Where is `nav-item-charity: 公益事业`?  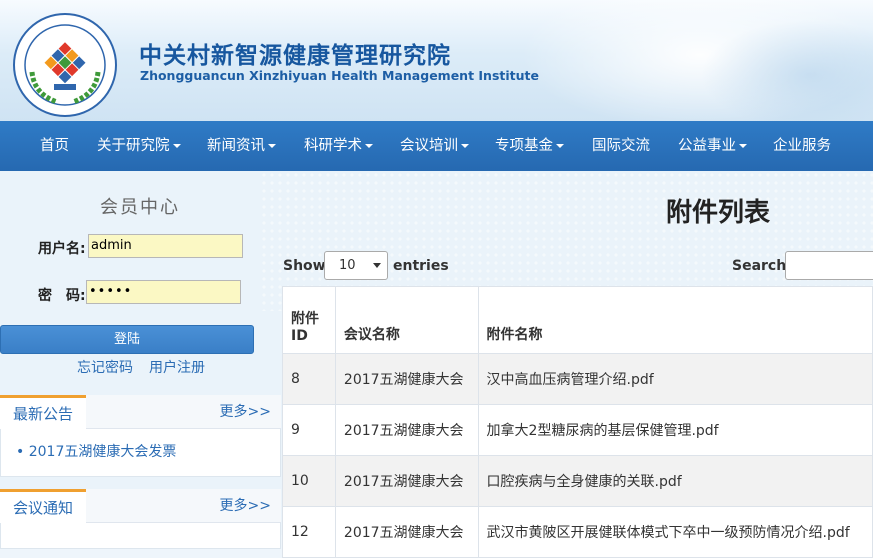
nav-item-charity: 公益事业 is located at coordinates (712, 146).